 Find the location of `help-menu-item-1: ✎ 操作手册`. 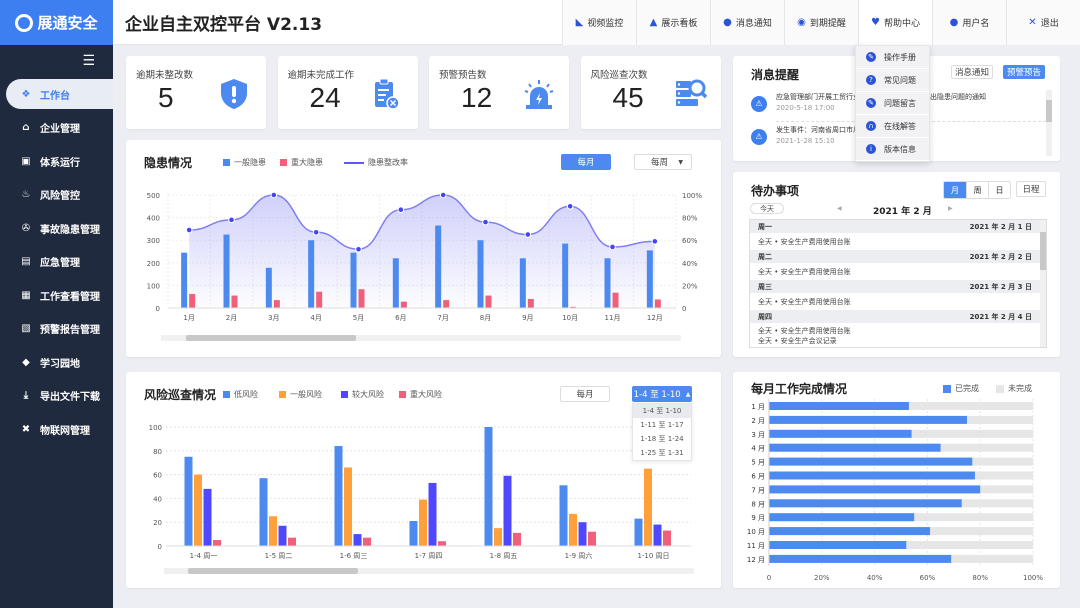

help-menu-item-1: ✎ 操作手册 is located at coordinates (892, 57).